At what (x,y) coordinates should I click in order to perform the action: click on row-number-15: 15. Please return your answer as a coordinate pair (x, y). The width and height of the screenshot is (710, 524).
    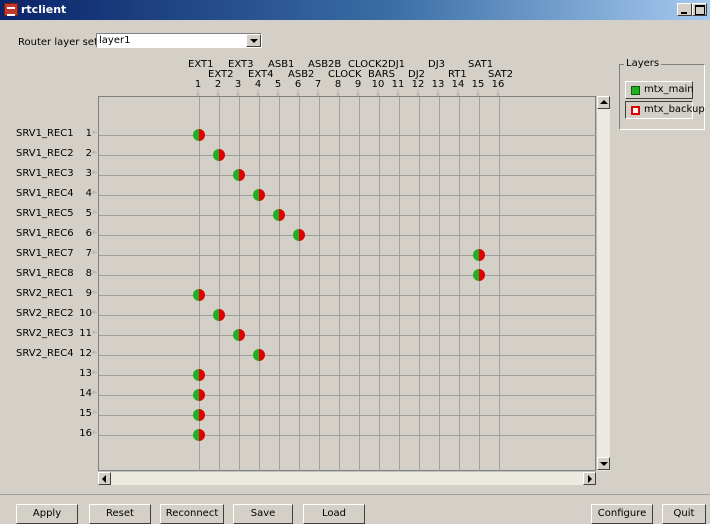
    Looking at the image, I should click on (85, 413).